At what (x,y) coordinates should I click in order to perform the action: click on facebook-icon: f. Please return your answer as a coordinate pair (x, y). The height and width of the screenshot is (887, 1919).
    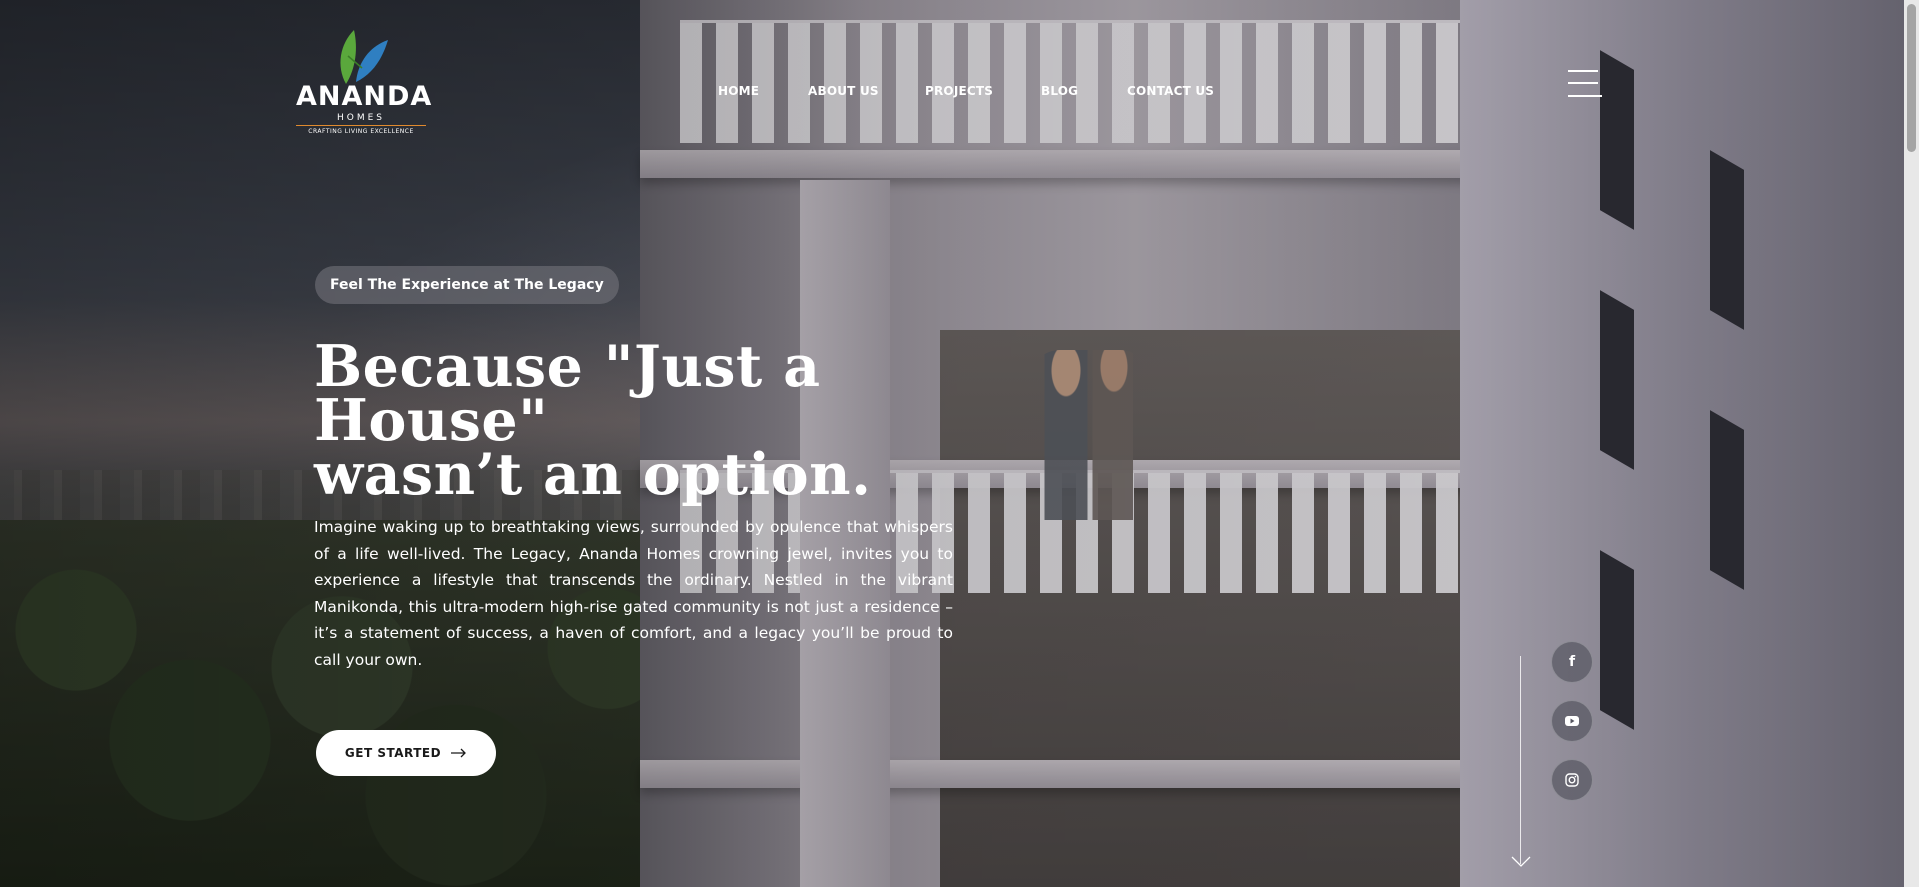
    Looking at the image, I should click on (1572, 662).